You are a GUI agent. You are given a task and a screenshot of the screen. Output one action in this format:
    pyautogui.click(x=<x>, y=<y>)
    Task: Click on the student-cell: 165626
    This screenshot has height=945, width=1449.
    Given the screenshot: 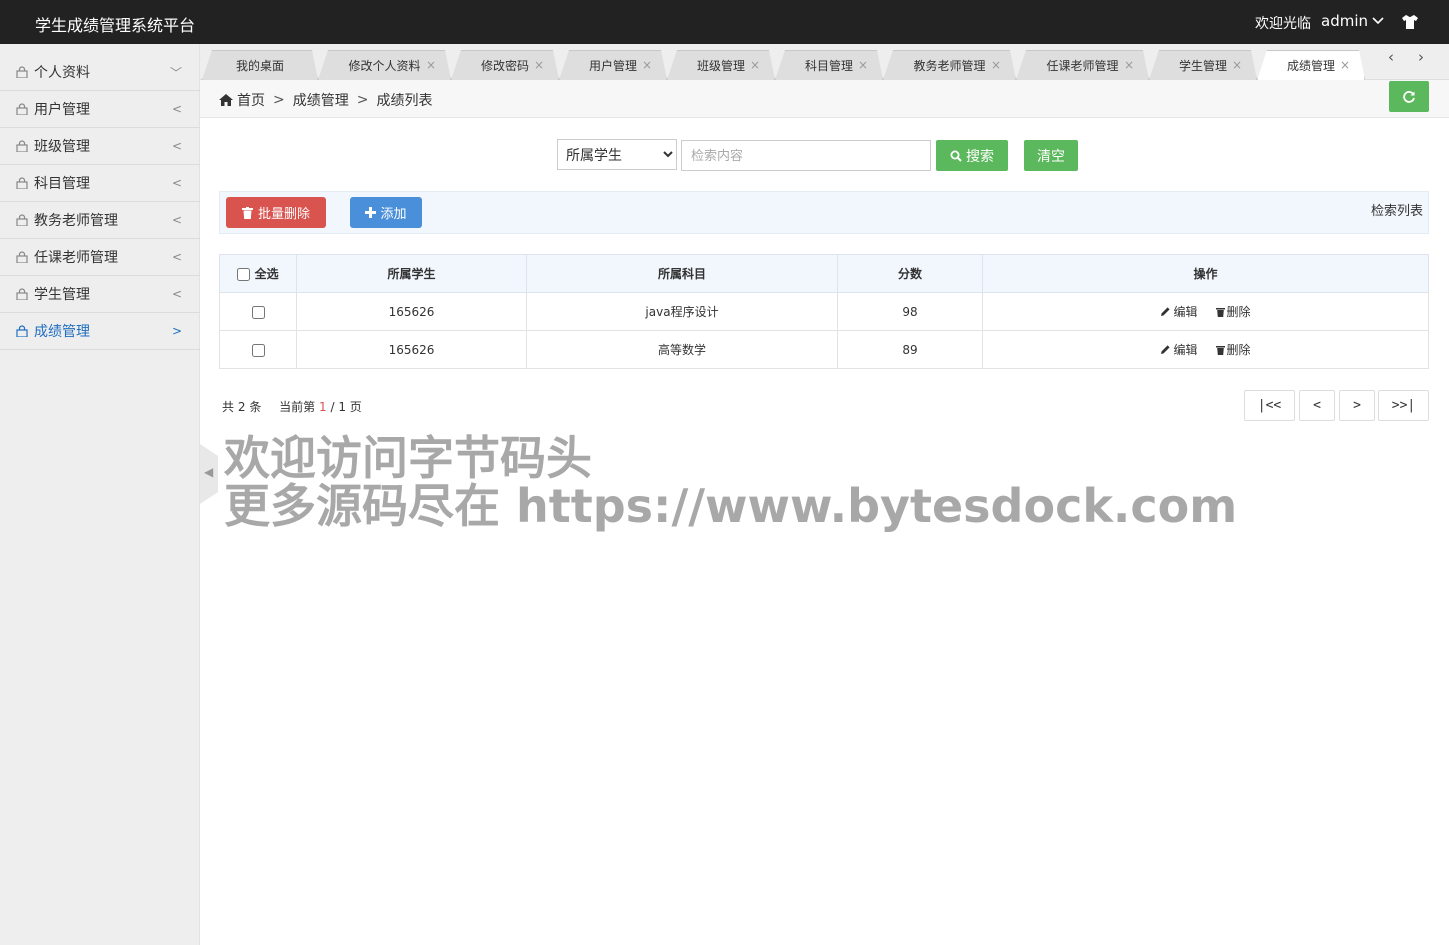 What is the action you would take?
    pyautogui.click(x=411, y=311)
    